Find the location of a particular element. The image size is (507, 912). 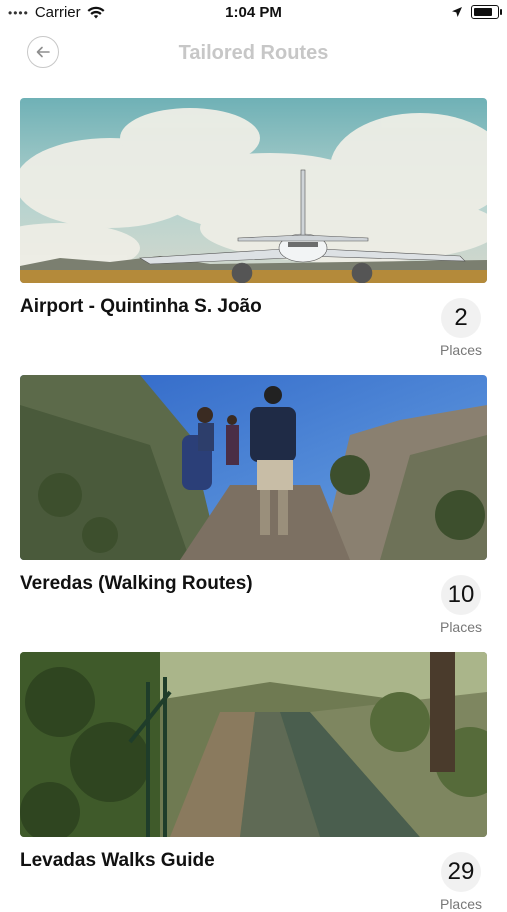

status-right is located at coordinates (476, 12).